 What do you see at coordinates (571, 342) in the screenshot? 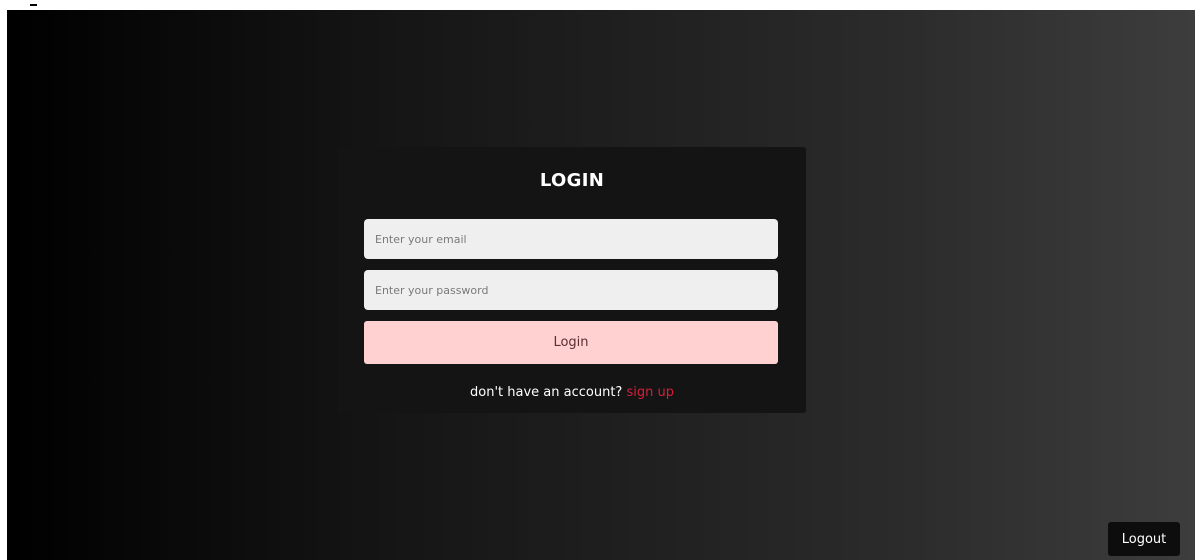
I see `login-button: Login` at bounding box center [571, 342].